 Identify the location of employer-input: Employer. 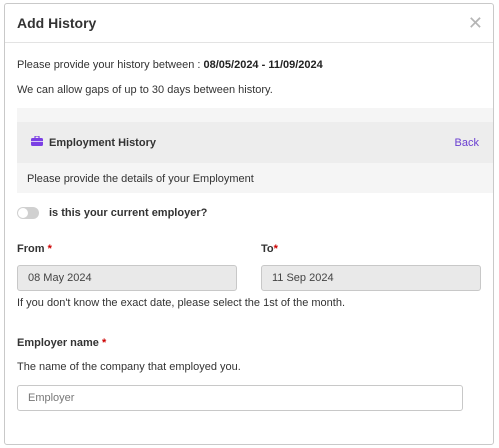
(240, 398).